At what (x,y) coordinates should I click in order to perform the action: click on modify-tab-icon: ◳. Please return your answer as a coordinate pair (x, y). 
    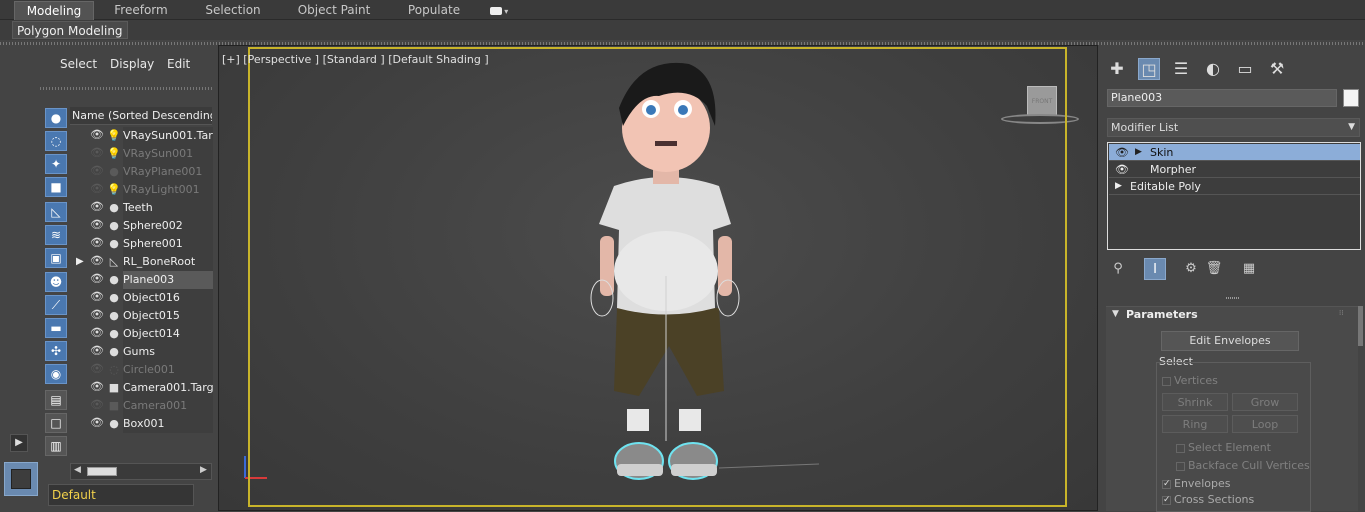
    Looking at the image, I should click on (1149, 69).